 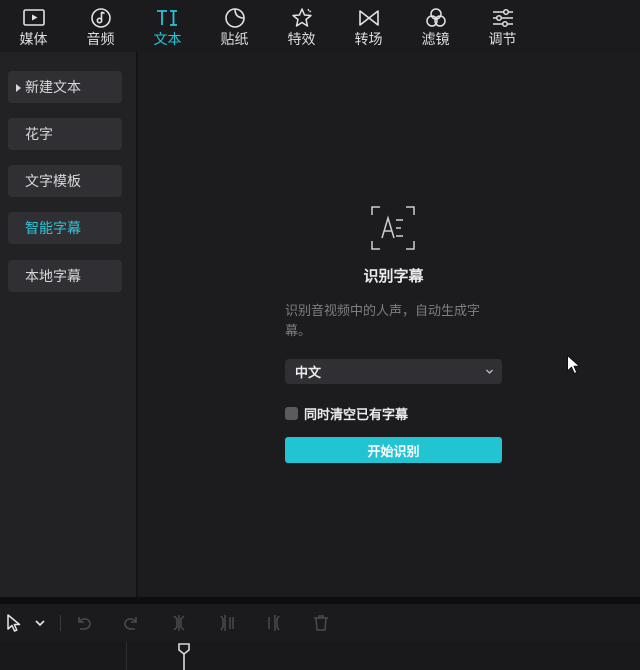 I want to click on filter-icon, so click(x=435, y=17).